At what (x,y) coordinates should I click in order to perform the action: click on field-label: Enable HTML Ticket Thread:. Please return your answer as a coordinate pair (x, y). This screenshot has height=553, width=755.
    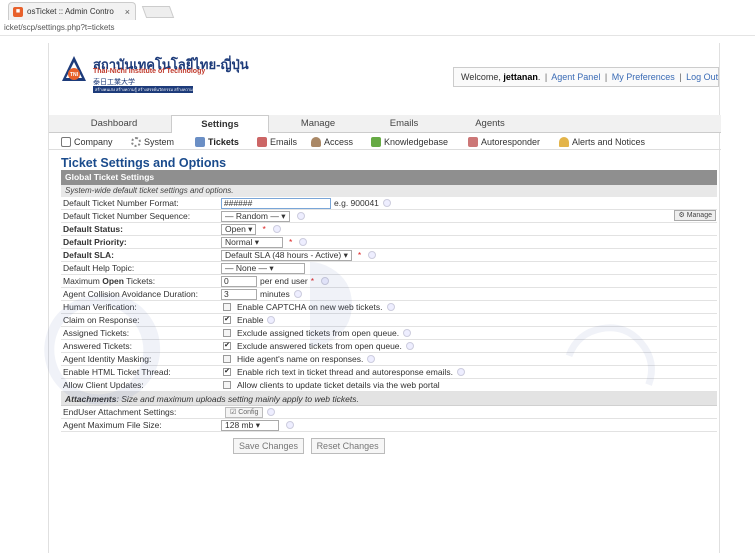
    Looking at the image, I should click on (117, 372).